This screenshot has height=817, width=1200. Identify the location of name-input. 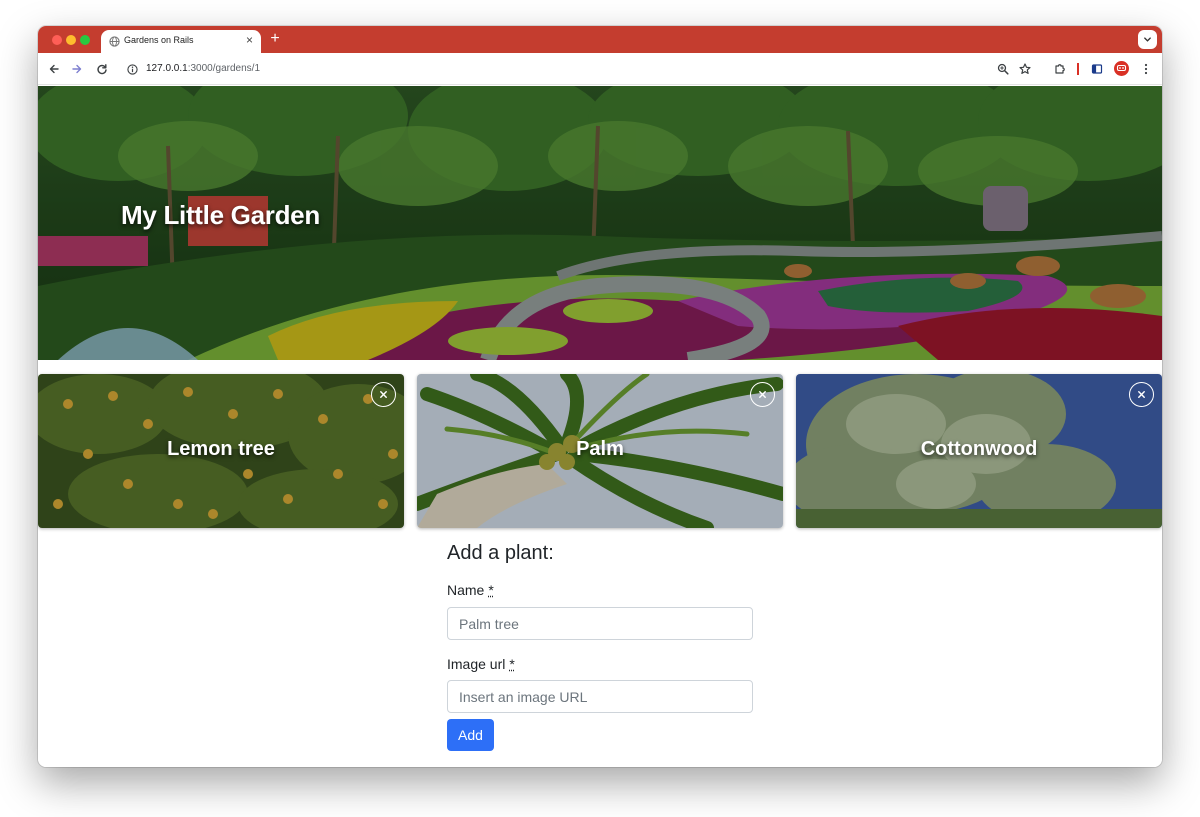
(600, 623).